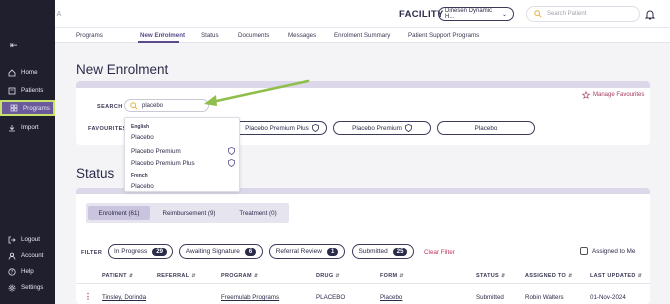 Image resolution: width=670 pixels, height=304 pixels. Describe the element at coordinates (27, 90) in the screenshot. I see `sidebar-item-patients: Patients` at that location.